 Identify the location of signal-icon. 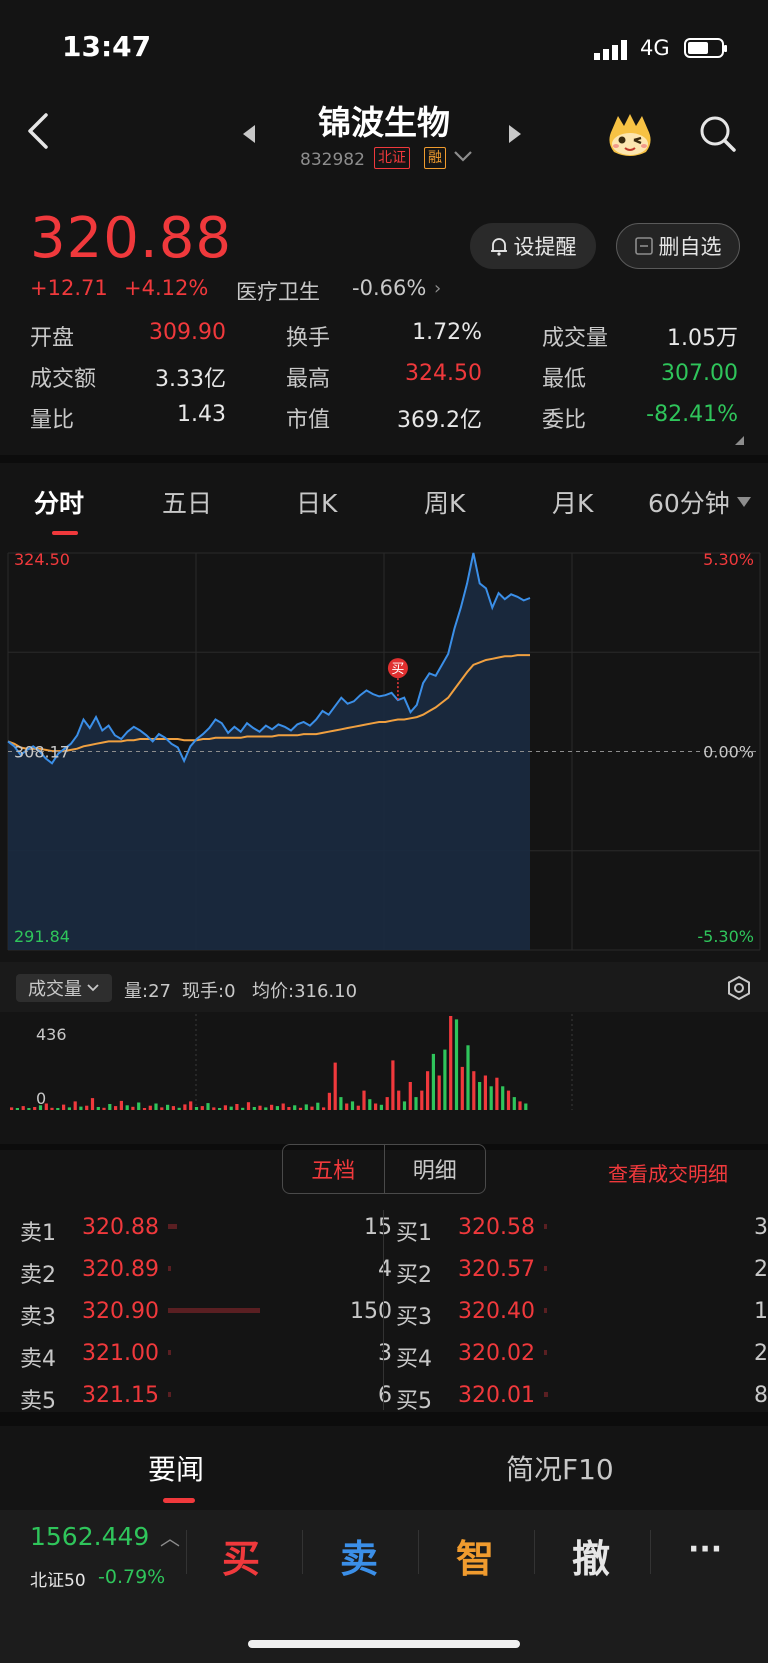
(610, 50).